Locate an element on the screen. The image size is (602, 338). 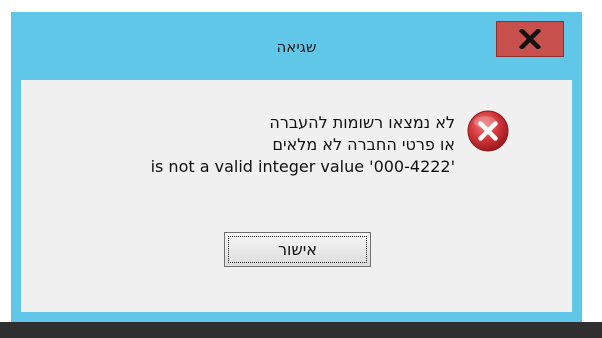
close-button is located at coordinates (530, 39).